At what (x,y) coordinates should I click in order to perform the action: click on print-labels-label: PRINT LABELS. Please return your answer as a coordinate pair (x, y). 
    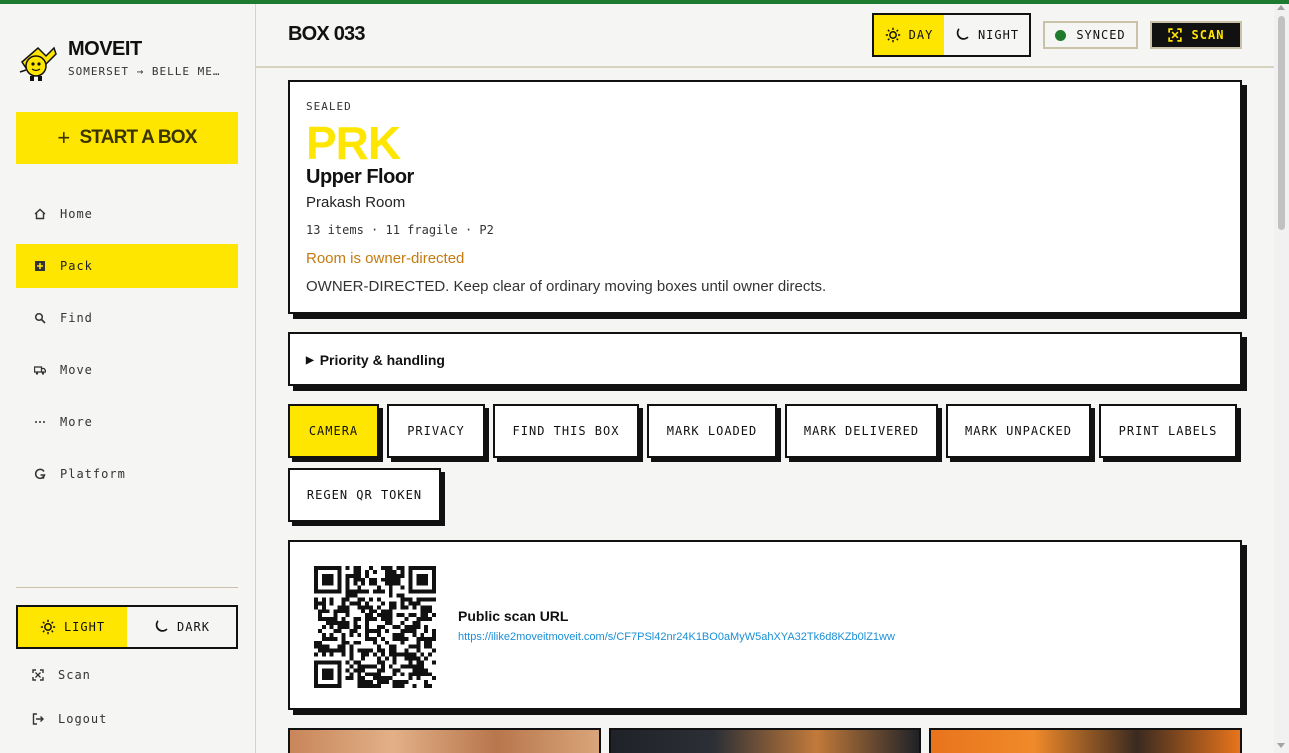
    Looking at the image, I should click on (1168, 431).